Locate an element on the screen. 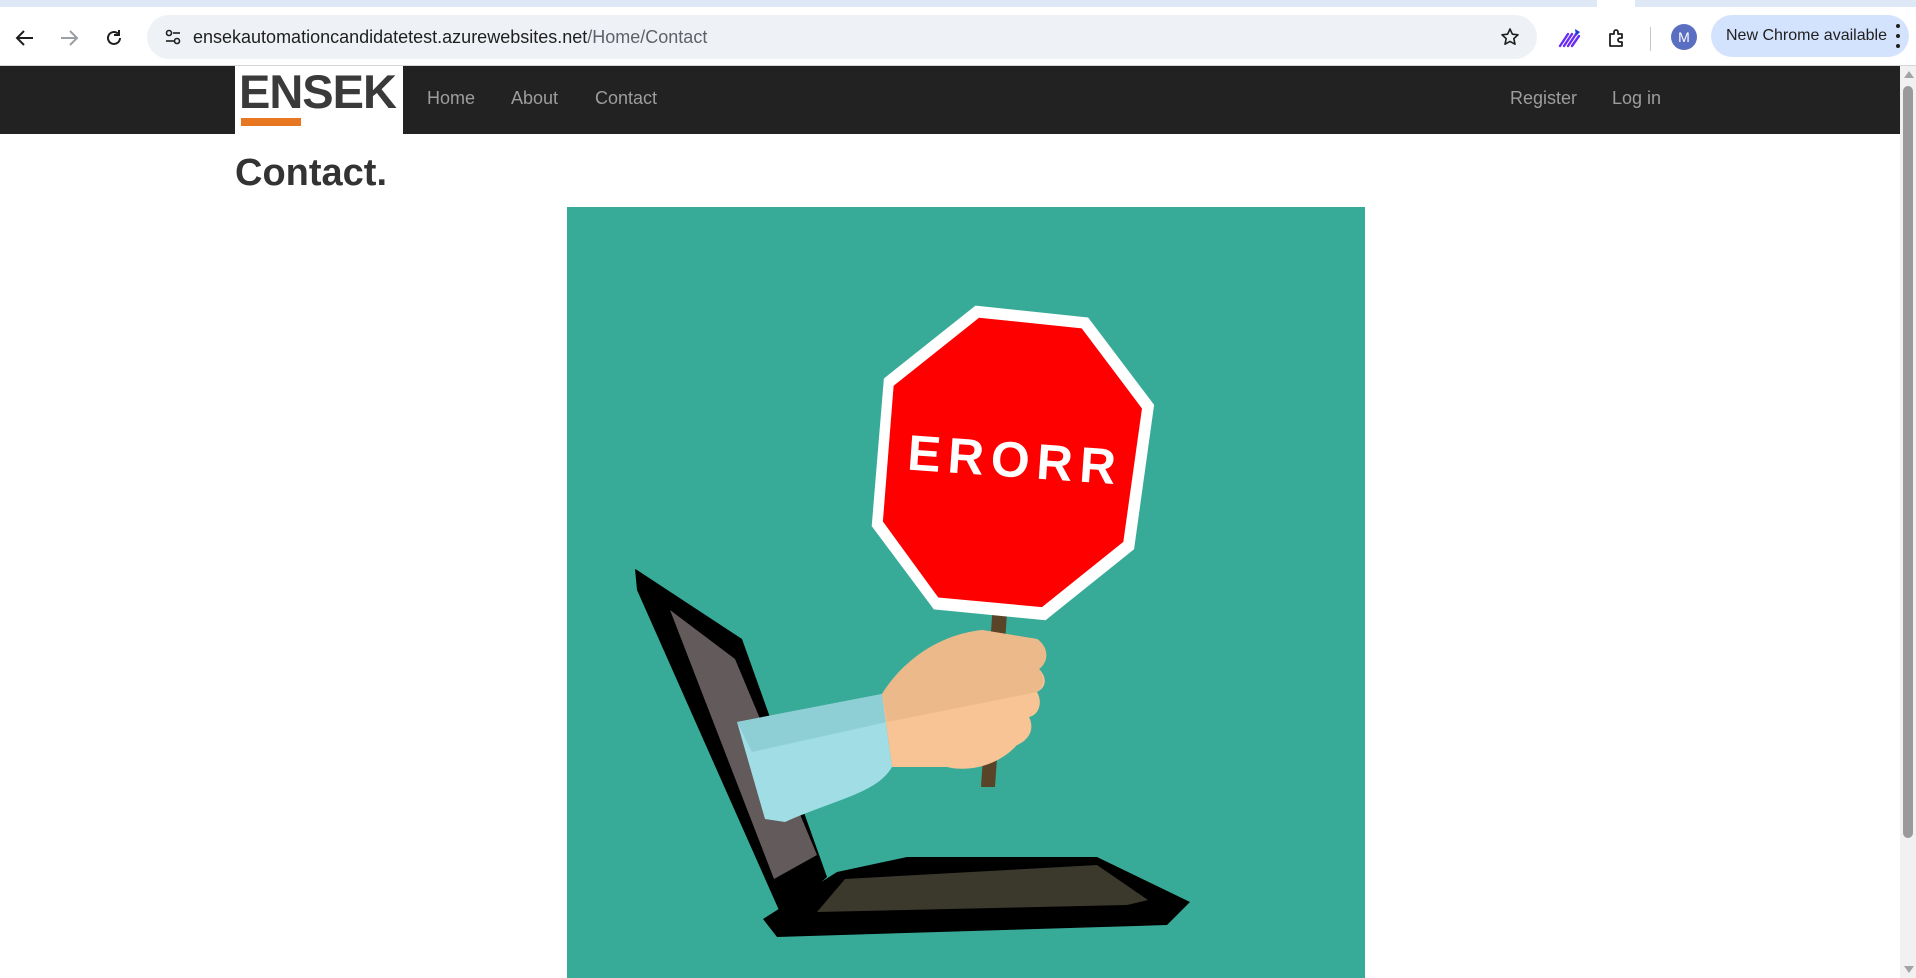  logo-wordmark: ENSEK is located at coordinates (318, 91).